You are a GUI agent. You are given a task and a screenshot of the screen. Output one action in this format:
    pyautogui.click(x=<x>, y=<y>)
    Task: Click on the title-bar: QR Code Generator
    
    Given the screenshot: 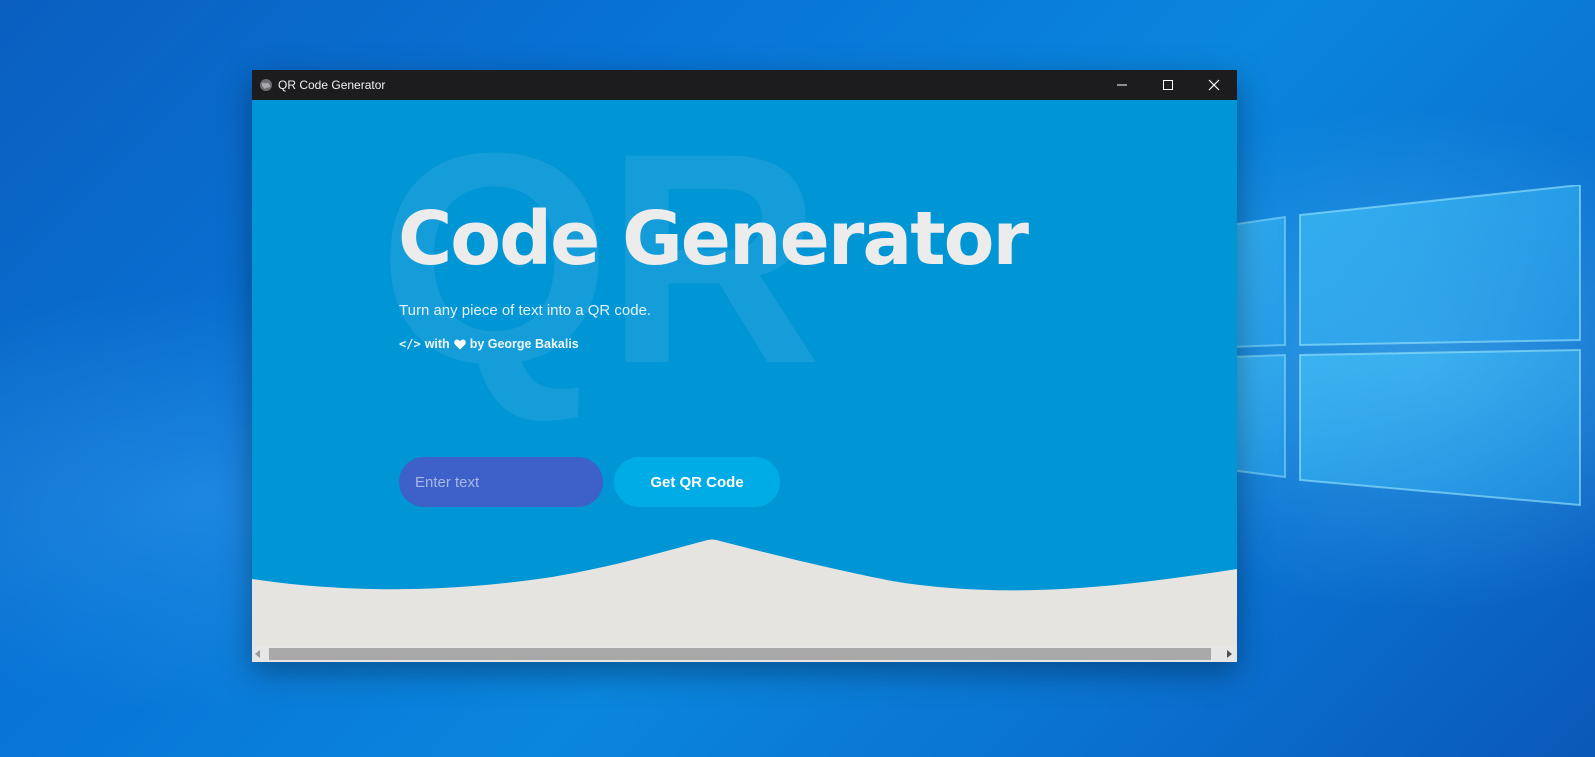 What is the action you would take?
    pyautogui.click(x=744, y=85)
    